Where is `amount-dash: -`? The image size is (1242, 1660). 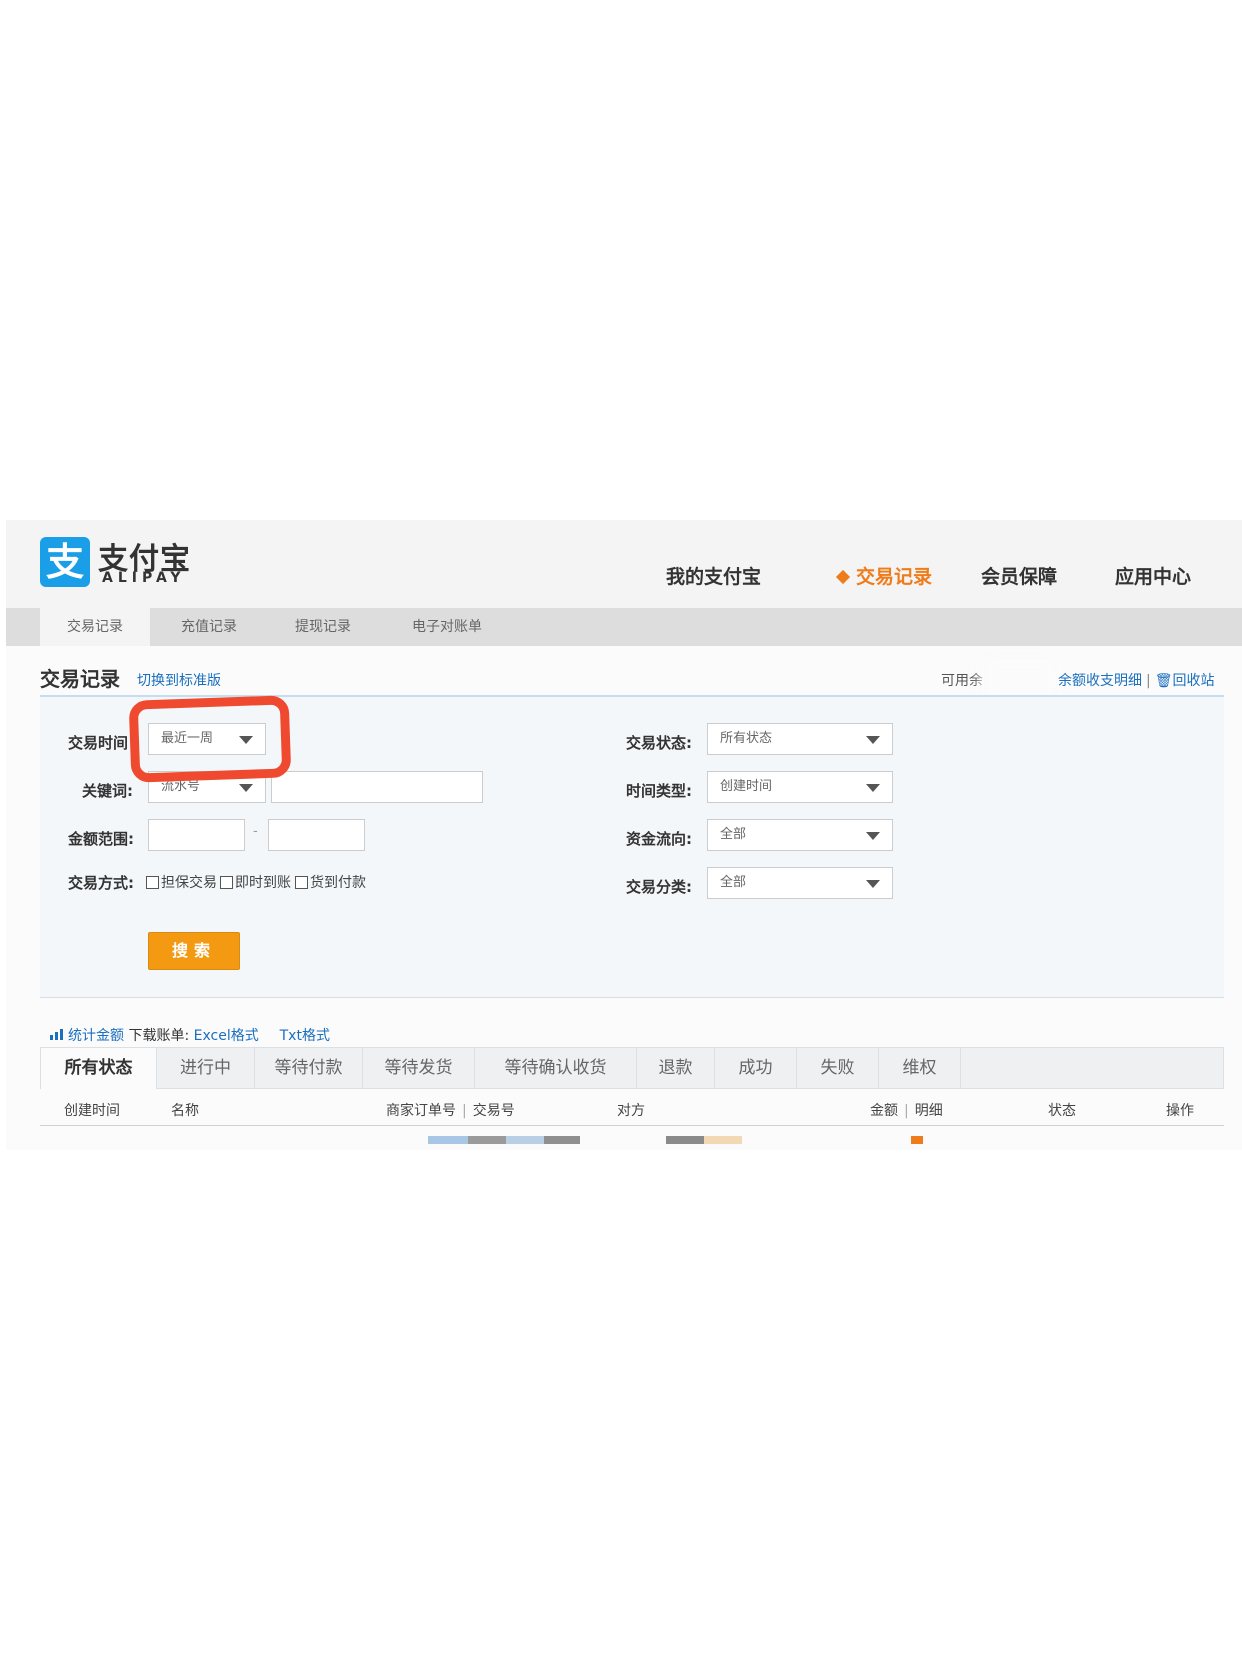 amount-dash: - is located at coordinates (255, 831).